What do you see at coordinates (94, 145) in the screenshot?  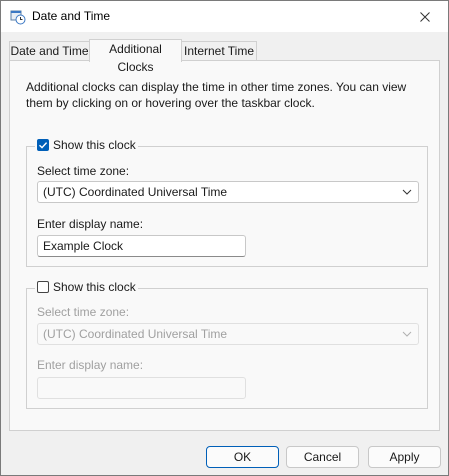 I see `clock1-show-label: Show this clock` at bounding box center [94, 145].